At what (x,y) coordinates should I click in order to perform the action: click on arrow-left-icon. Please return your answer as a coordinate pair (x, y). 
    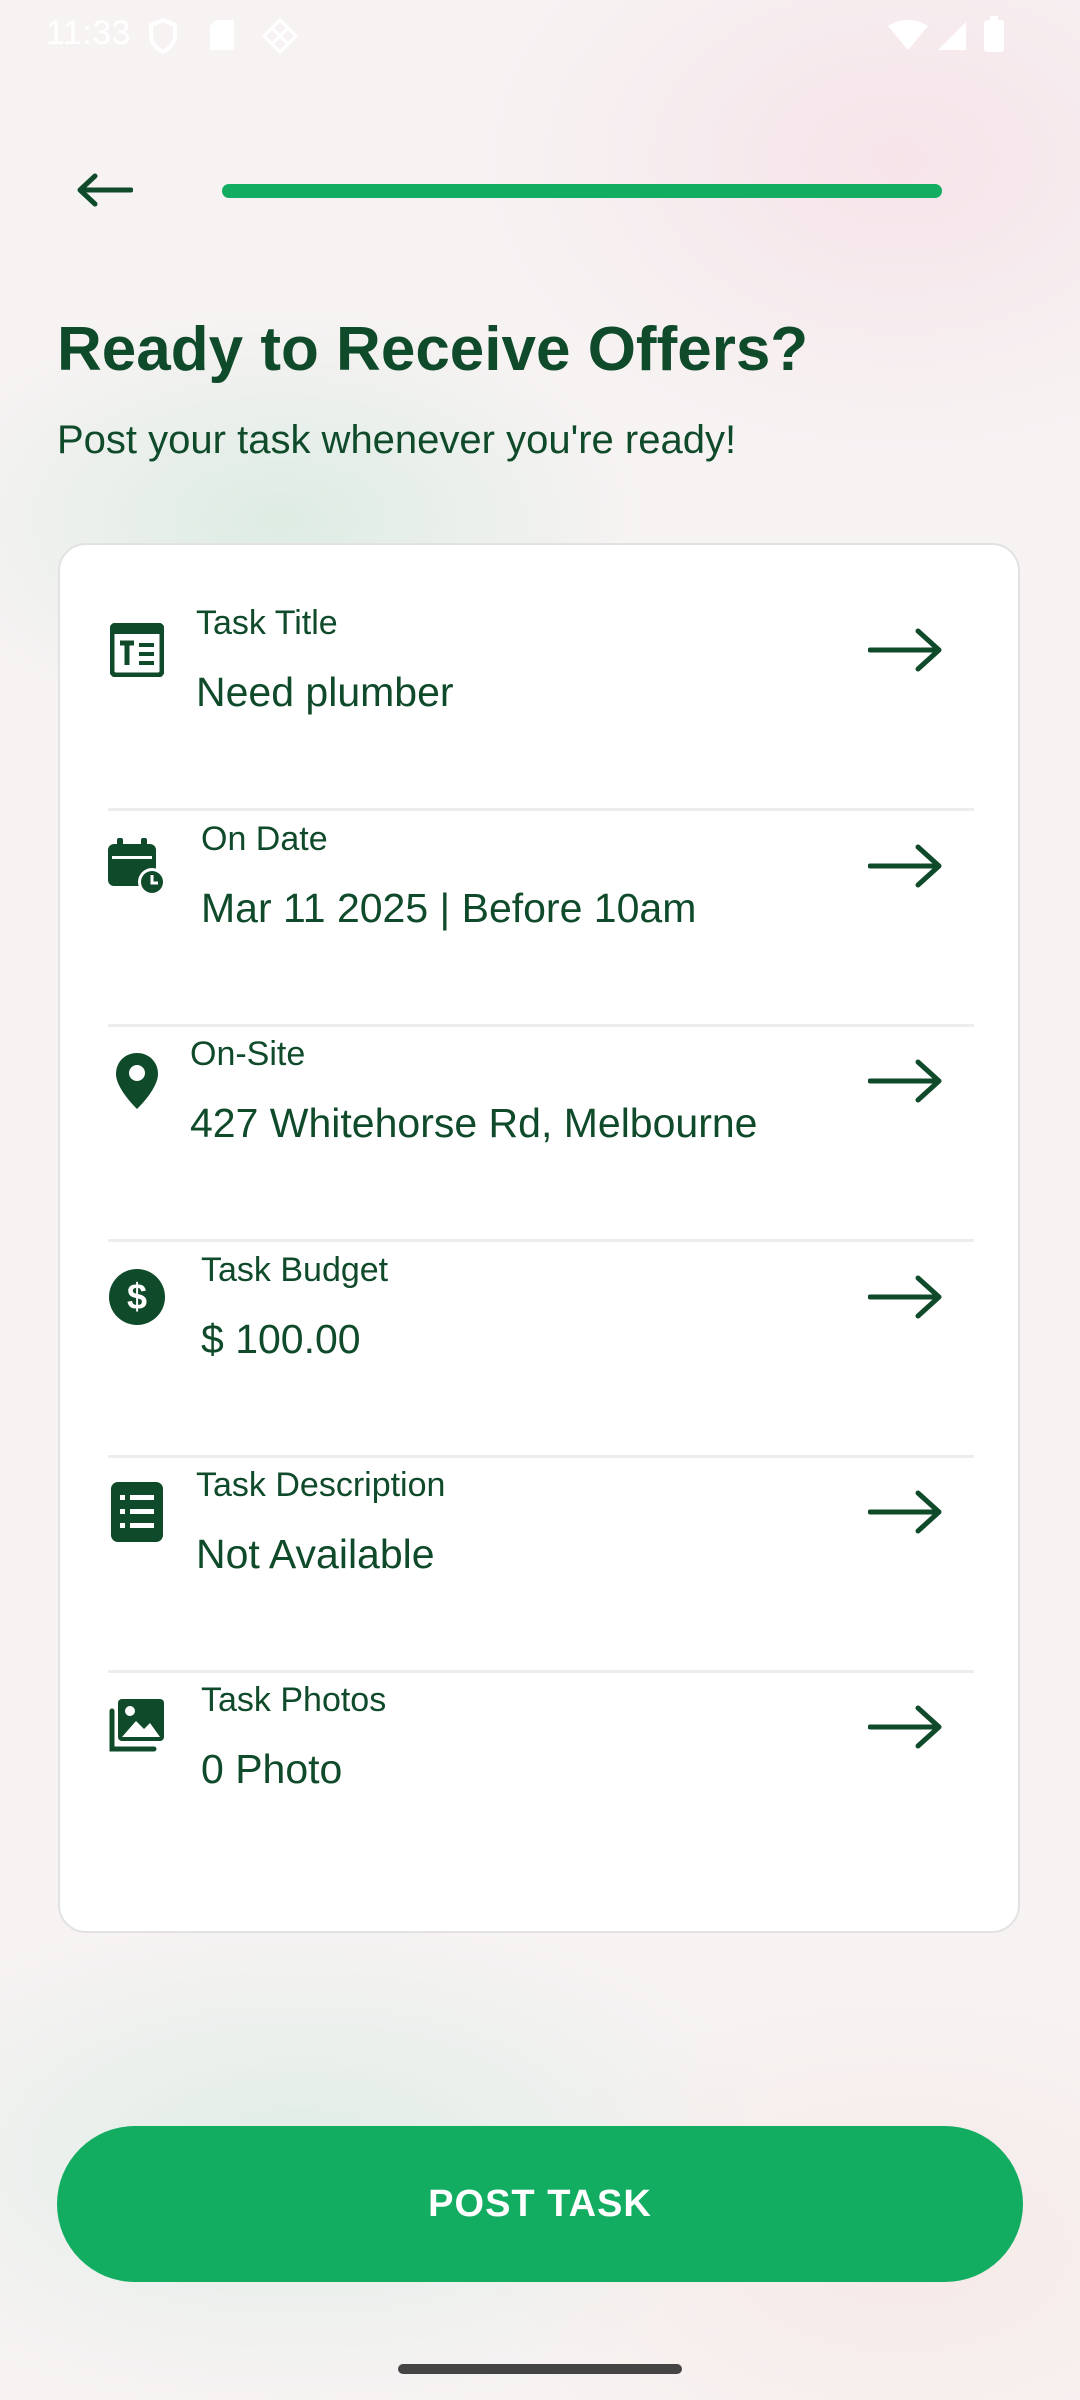
    Looking at the image, I should click on (104, 192).